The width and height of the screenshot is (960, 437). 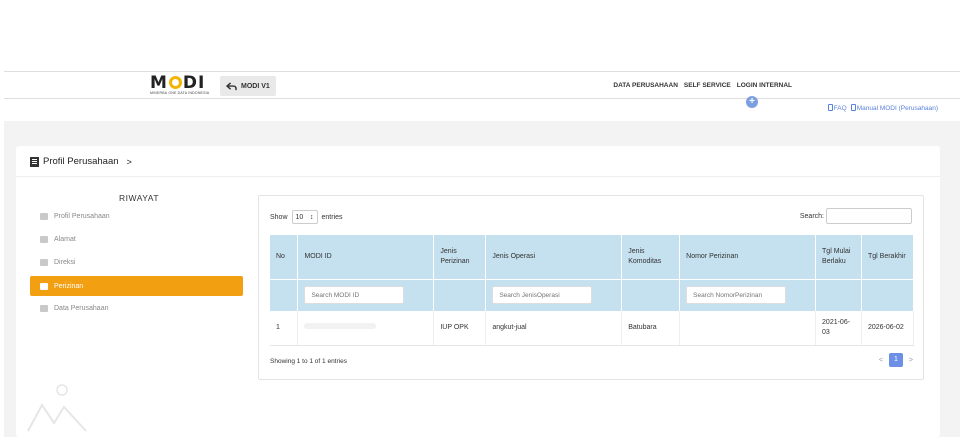 What do you see at coordinates (180, 93) in the screenshot?
I see `logo-tagline: MINERBA ONE DATA INDONESIA` at bounding box center [180, 93].